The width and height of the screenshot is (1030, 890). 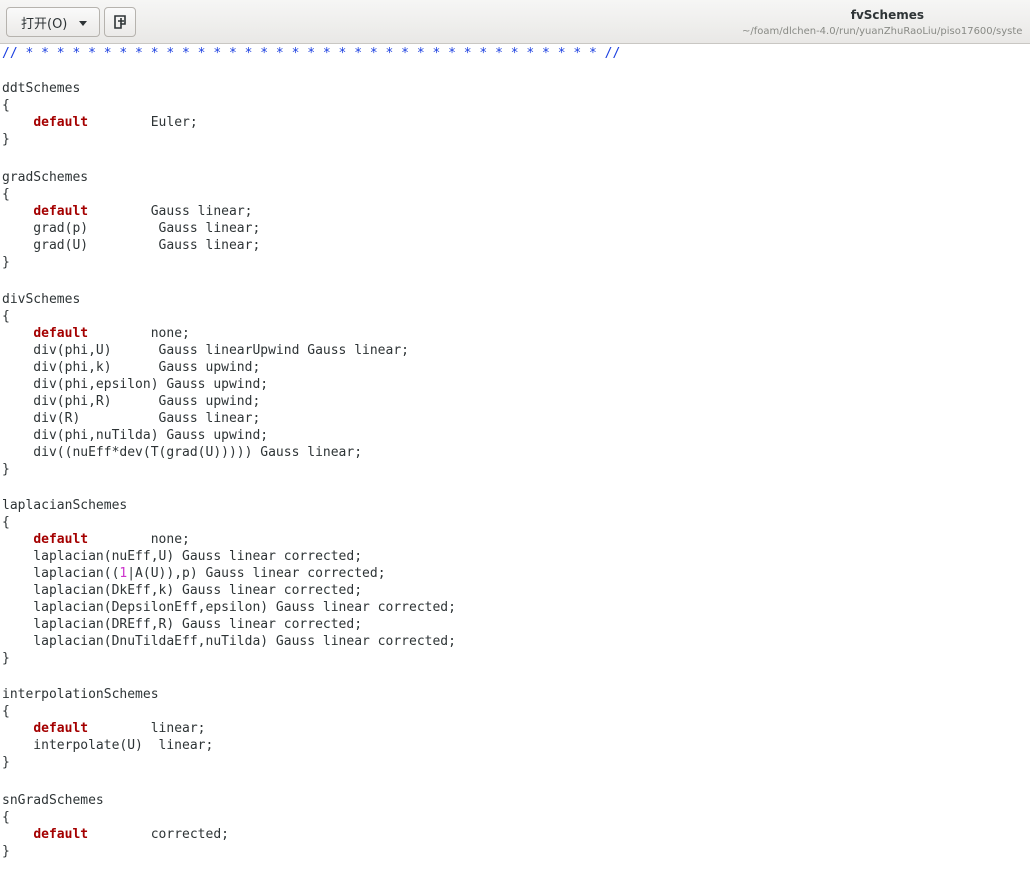 I want to click on code-text: laplacian((, so click(x=61, y=573).